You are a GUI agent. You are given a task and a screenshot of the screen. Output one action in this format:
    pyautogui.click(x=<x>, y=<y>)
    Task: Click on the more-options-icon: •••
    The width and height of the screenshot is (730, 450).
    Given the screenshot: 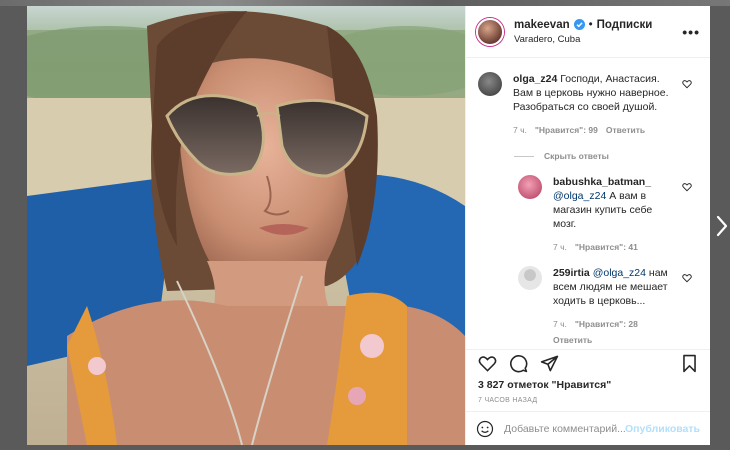 What is the action you would take?
    pyautogui.click(x=691, y=32)
    